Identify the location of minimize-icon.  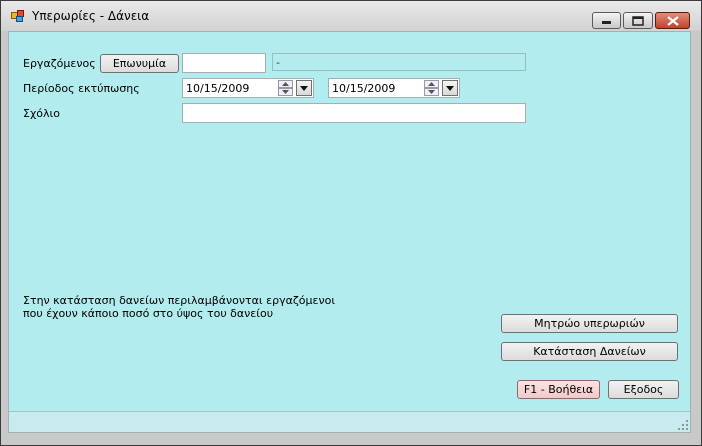
(606, 22).